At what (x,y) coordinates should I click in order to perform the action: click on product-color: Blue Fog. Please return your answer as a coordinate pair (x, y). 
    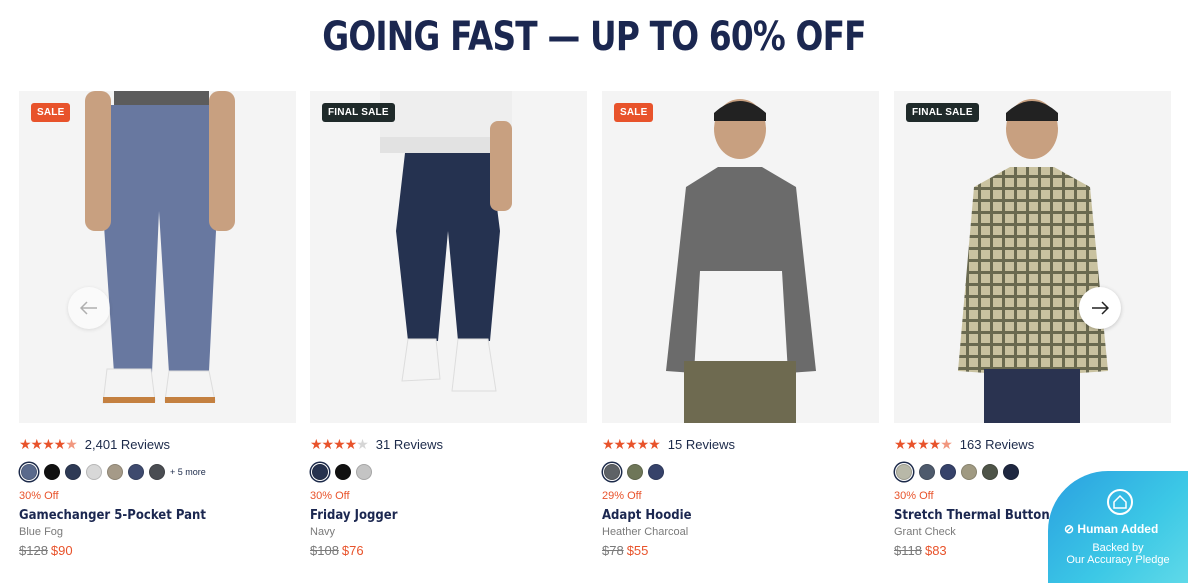
    Looking at the image, I should click on (41, 532).